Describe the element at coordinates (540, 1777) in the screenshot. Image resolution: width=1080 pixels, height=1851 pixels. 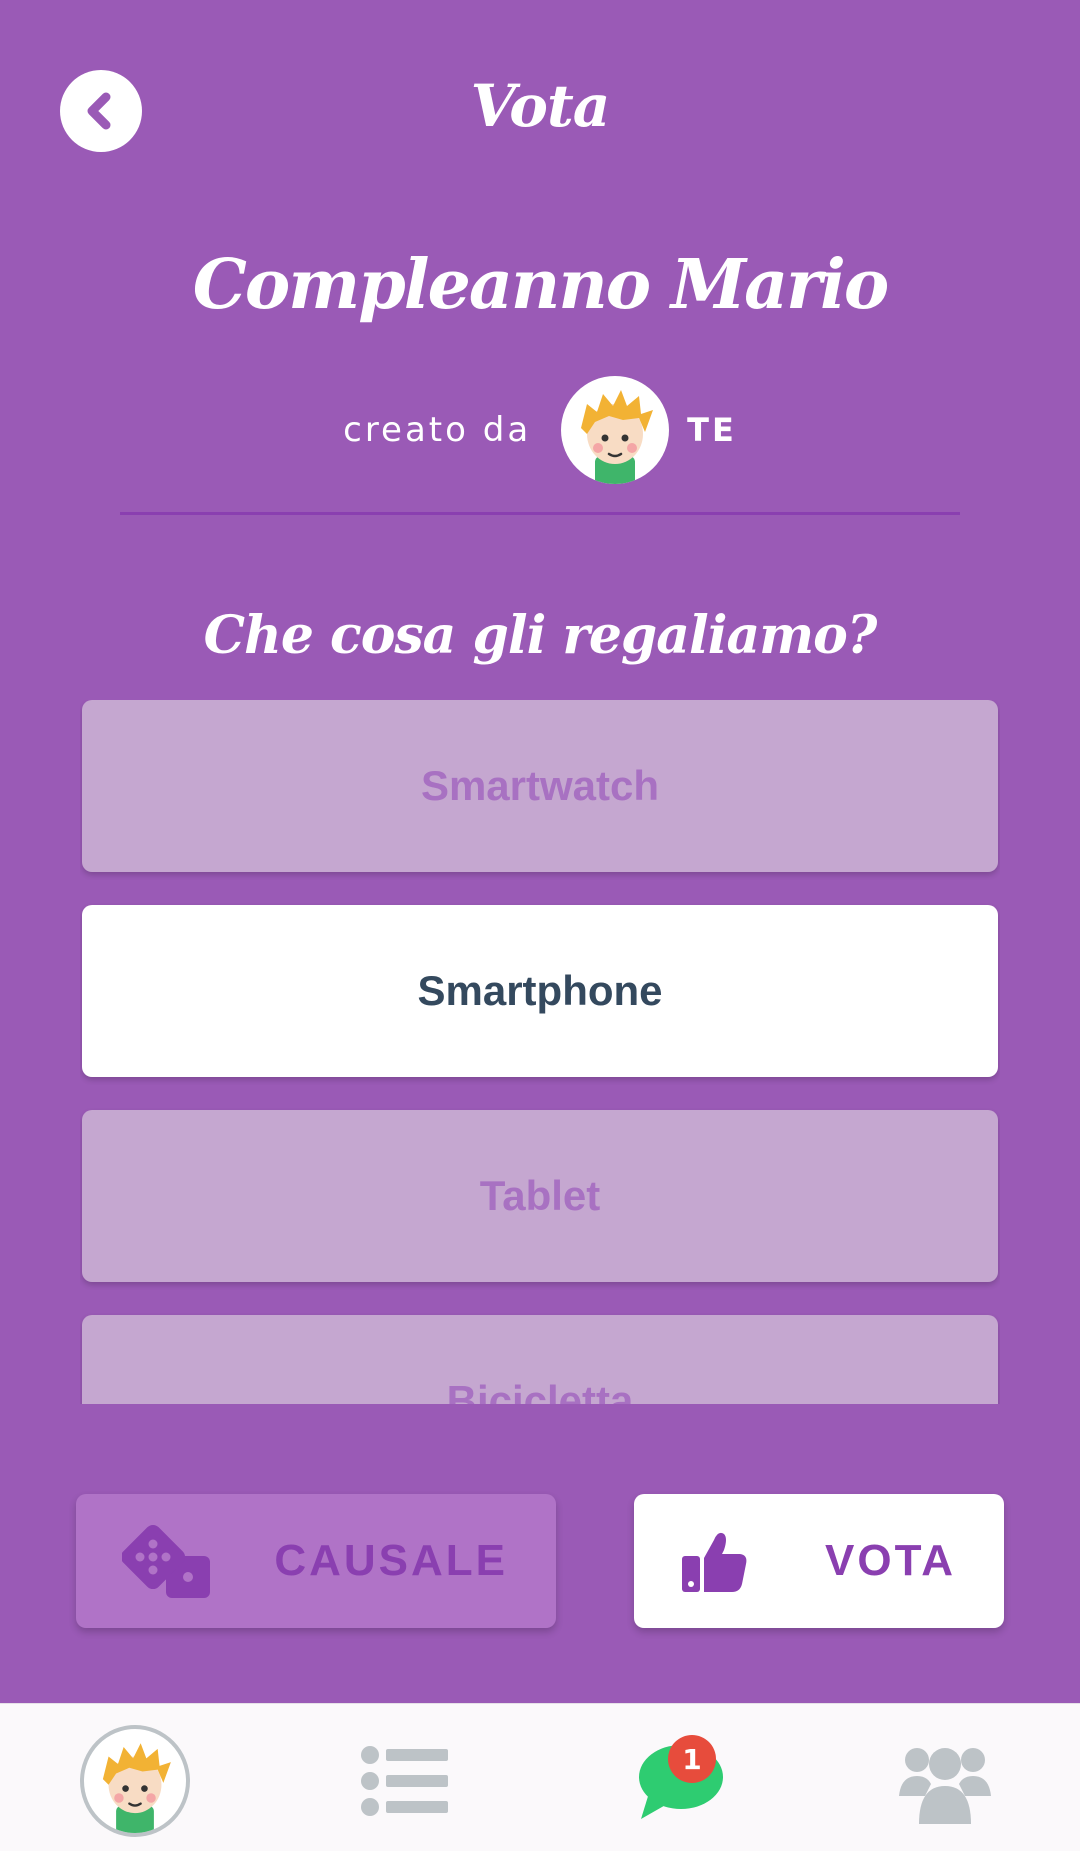
I see `bottom-nav` at that location.